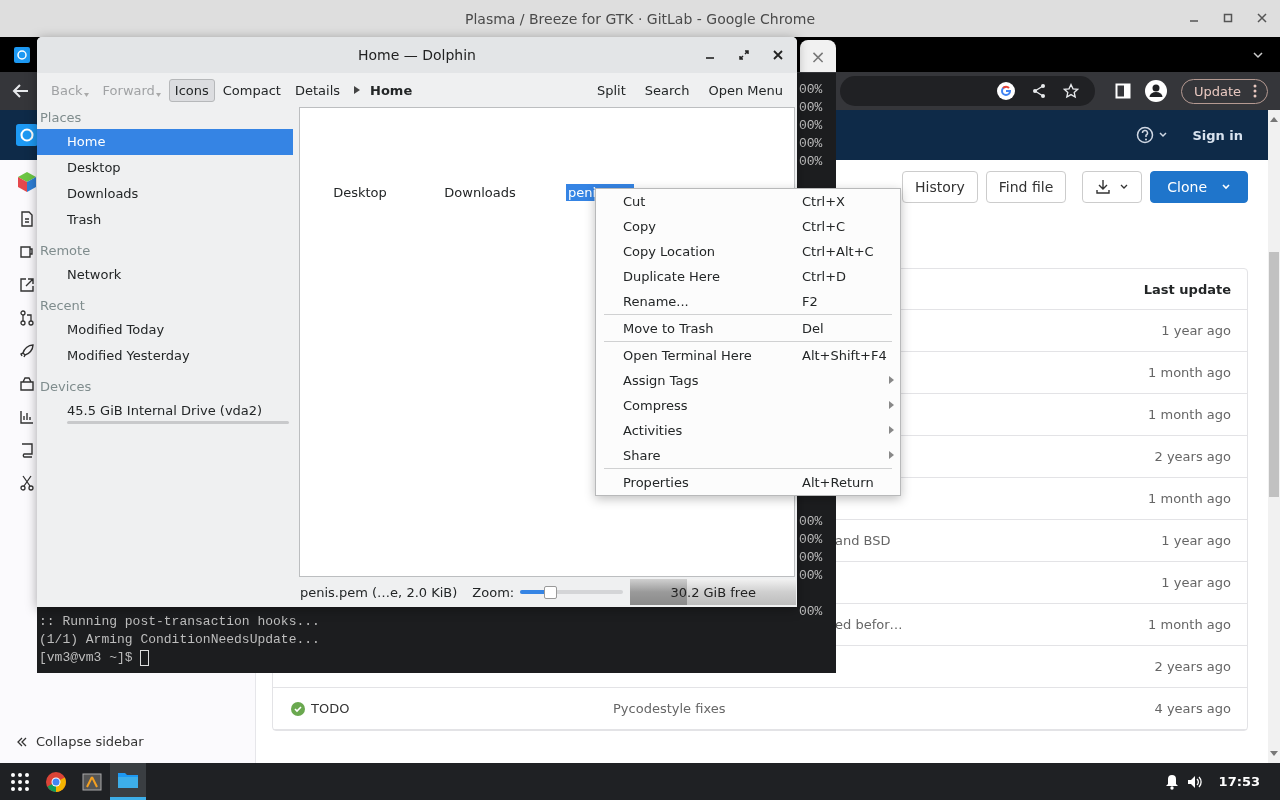 The width and height of the screenshot is (1280, 800). What do you see at coordinates (317, 90) in the screenshot?
I see `view-mode-button: Details` at bounding box center [317, 90].